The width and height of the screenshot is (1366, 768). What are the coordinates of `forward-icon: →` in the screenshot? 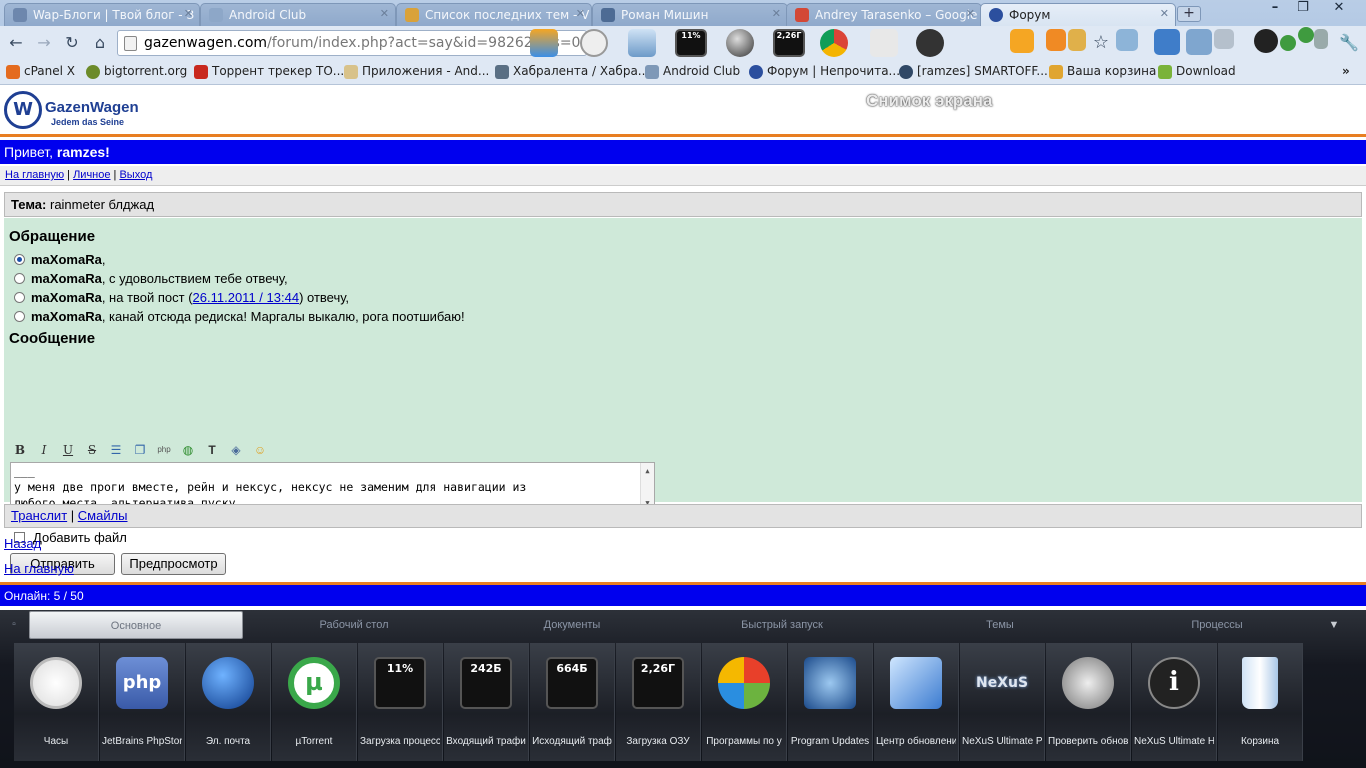 It's located at (44, 43).